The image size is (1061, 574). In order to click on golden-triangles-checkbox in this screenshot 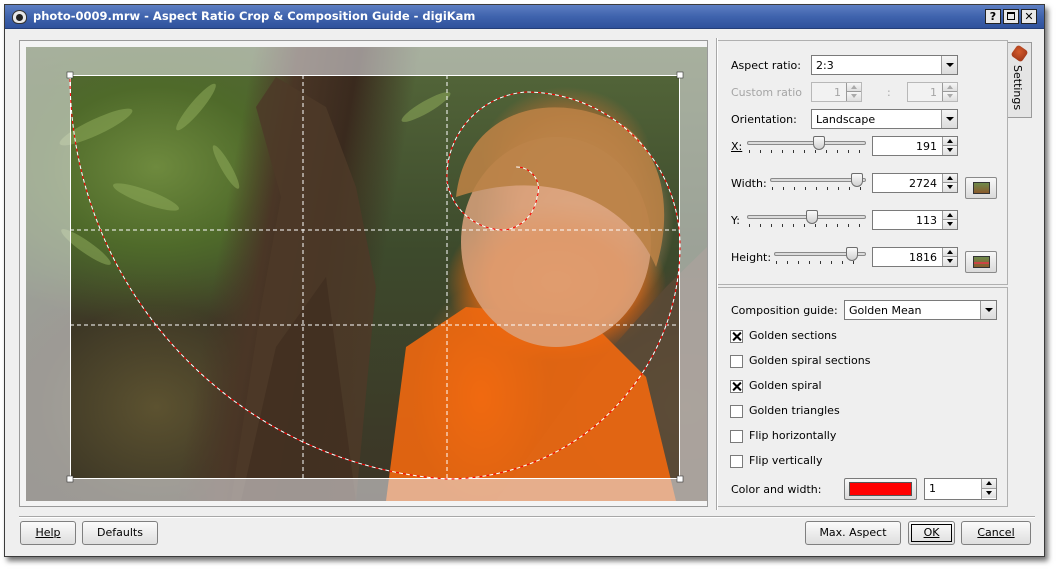, I will do `click(736, 411)`.